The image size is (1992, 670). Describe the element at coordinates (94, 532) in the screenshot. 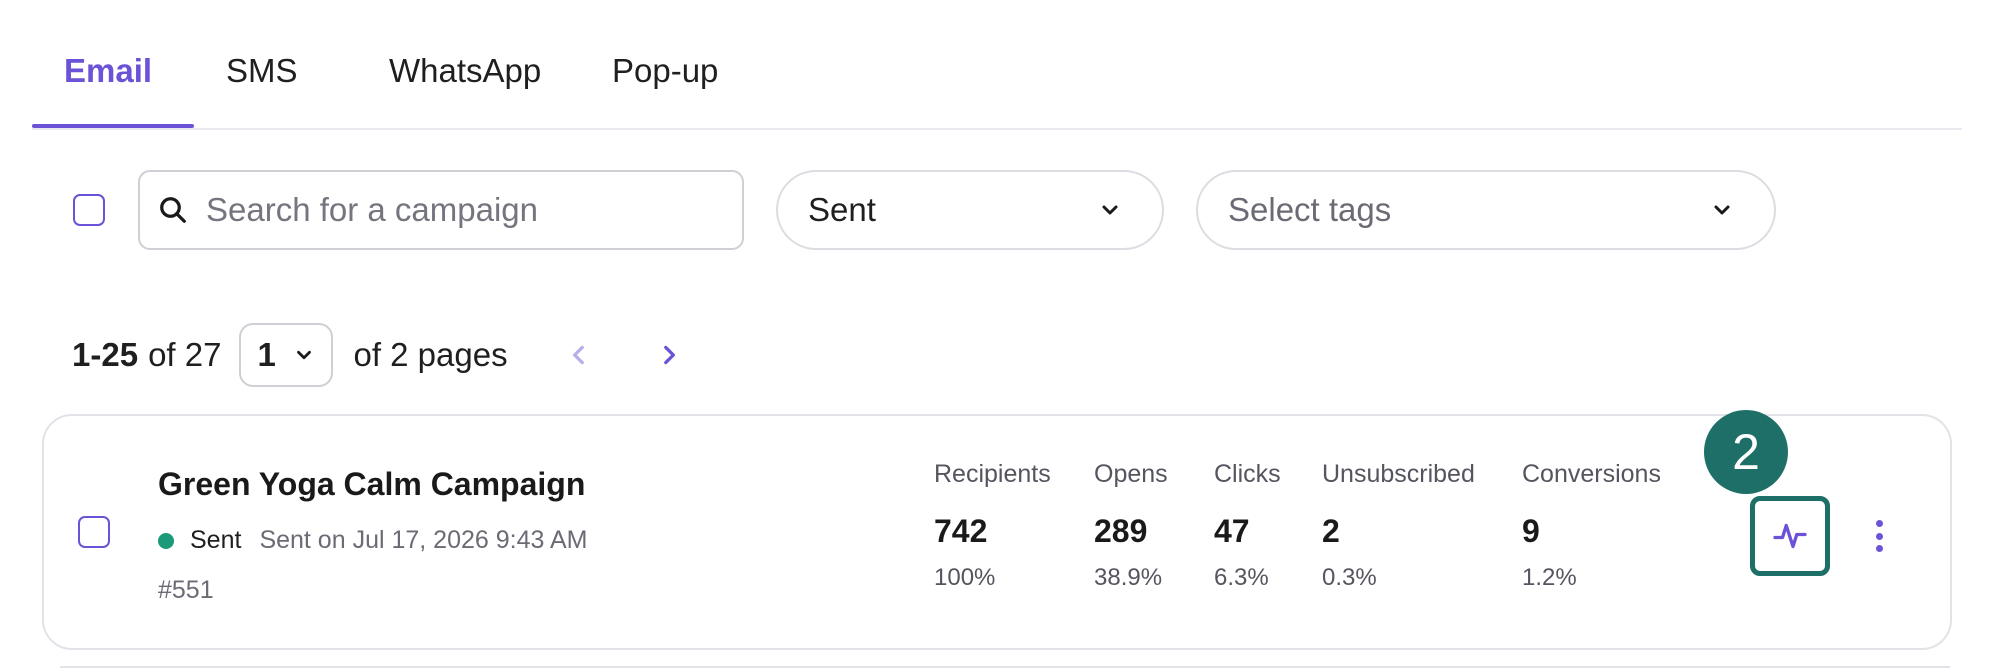

I see `campaign-checkbox` at that location.